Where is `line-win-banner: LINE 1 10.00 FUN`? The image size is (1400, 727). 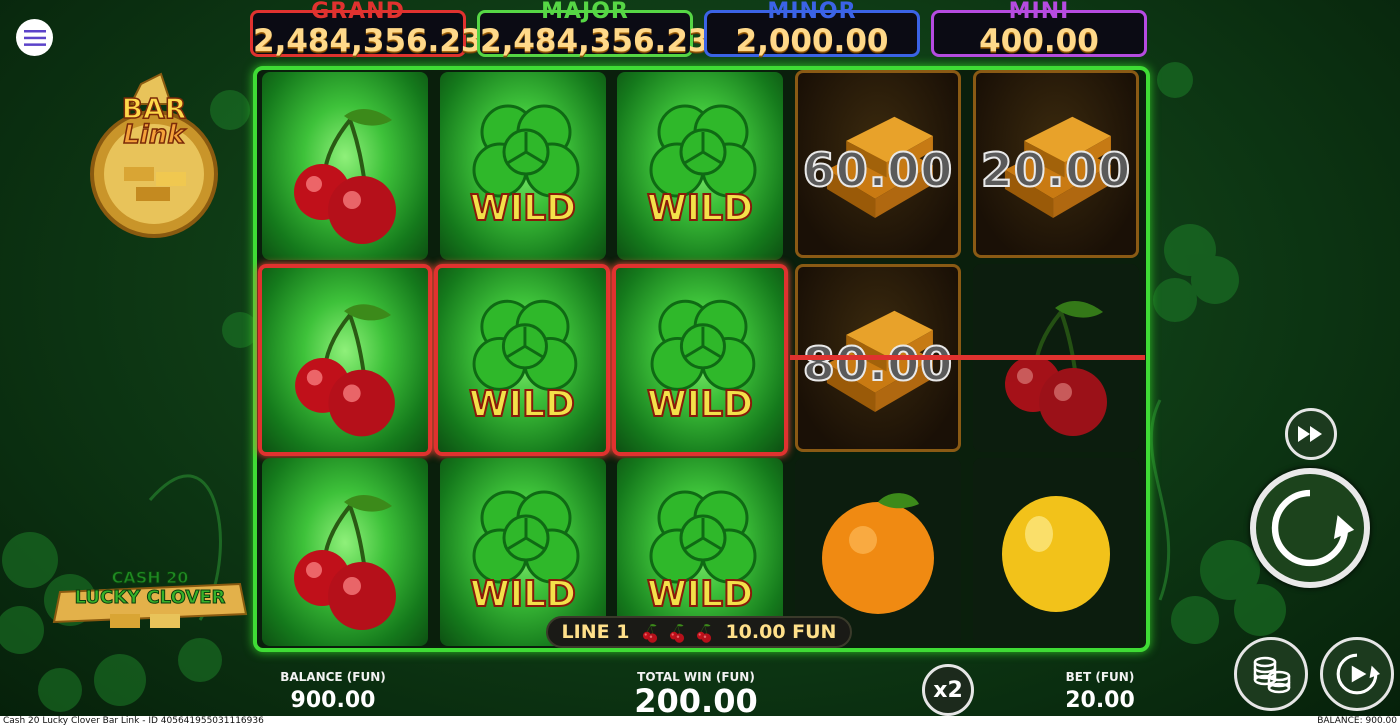 line-win-banner: LINE 1 10.00 FUN is located at coordinates (699, 632).